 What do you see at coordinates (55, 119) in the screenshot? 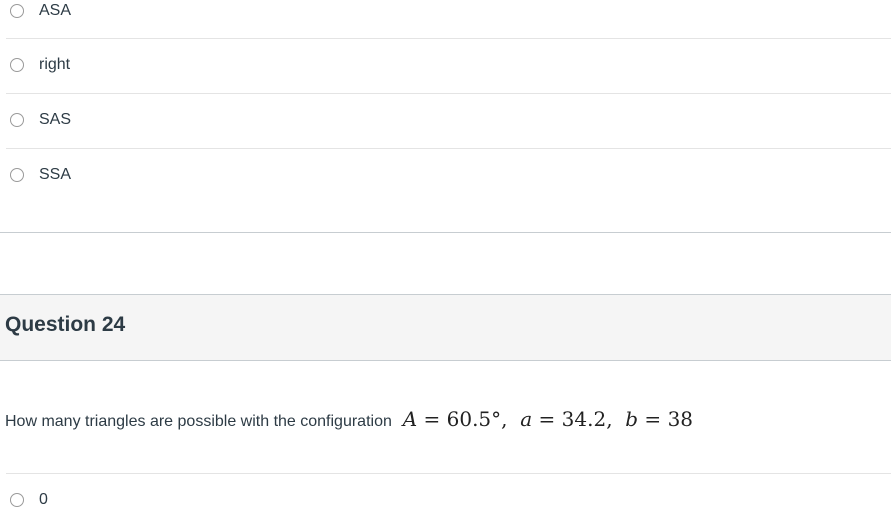
I see `answer-label: SAS` at bounding box center [55, 119].